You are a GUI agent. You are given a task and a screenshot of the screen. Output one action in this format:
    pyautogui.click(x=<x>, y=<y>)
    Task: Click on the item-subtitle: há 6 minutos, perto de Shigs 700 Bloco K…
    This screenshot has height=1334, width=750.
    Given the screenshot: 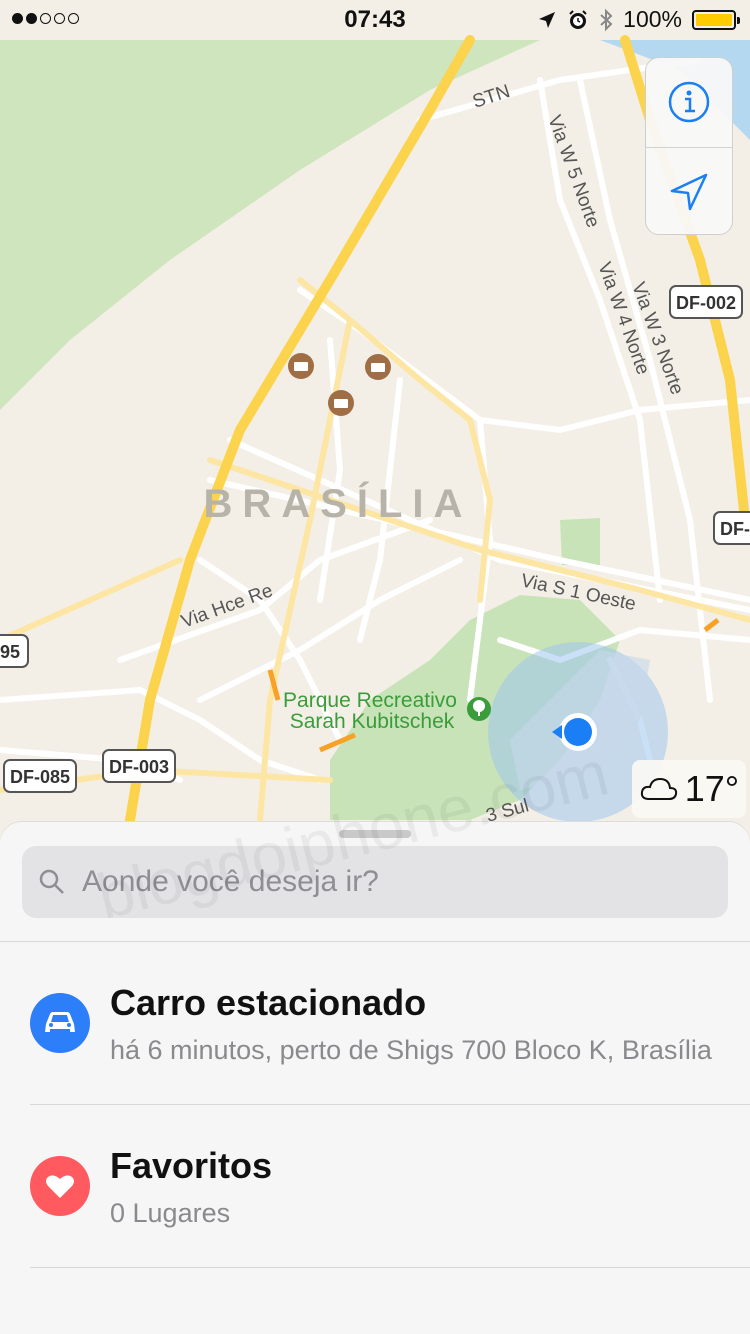 What is the action you would take?
    pyautogui.click(x=411, y=1050)
    